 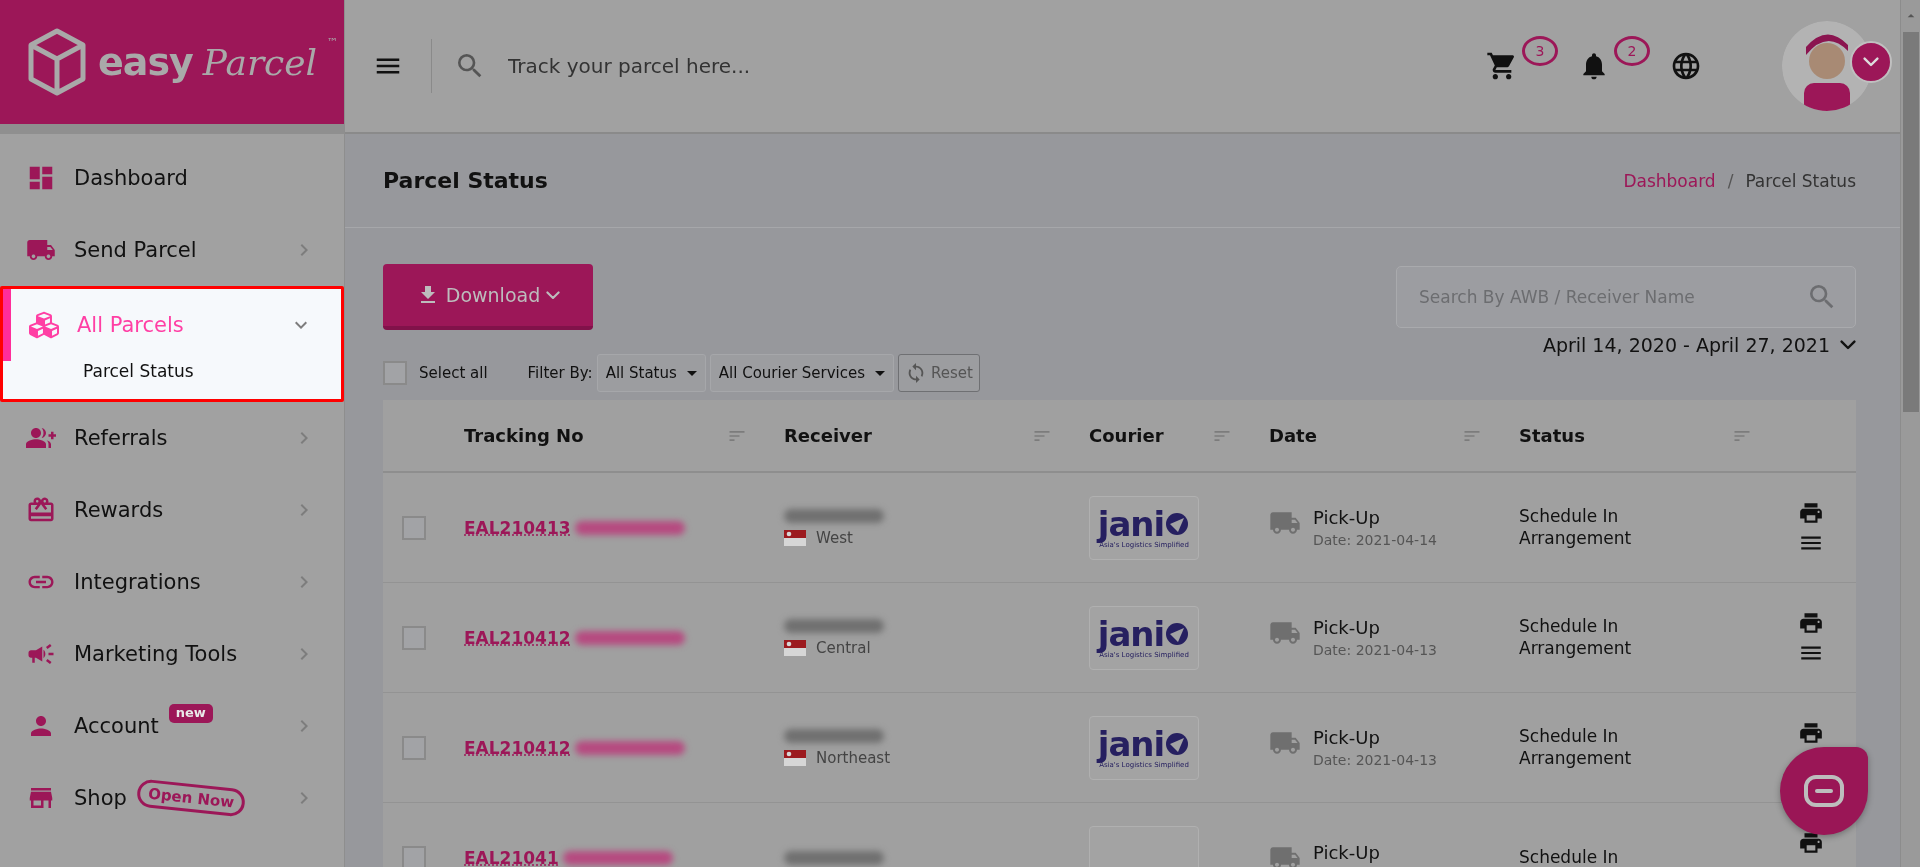 What do you see at coordinates (453, 373) in the screenshot?
I see `select-all-label: Select all` at bounding box center [453, 373].